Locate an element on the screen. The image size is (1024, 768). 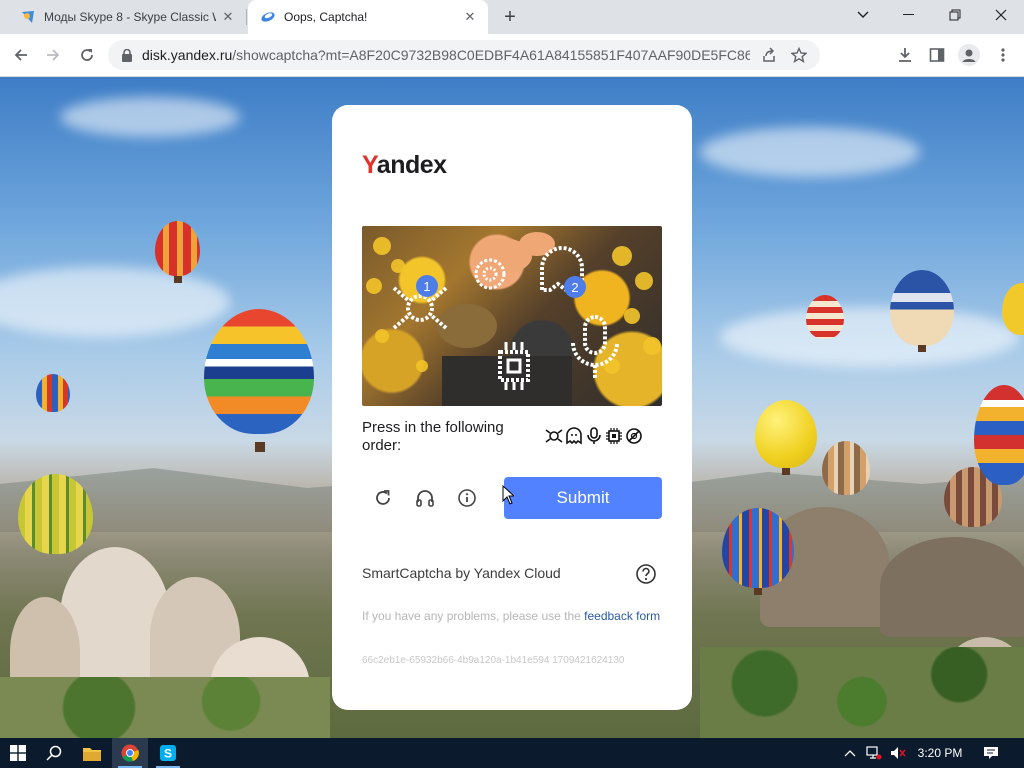
no-sign-icon is located at coordinates (634, 436).